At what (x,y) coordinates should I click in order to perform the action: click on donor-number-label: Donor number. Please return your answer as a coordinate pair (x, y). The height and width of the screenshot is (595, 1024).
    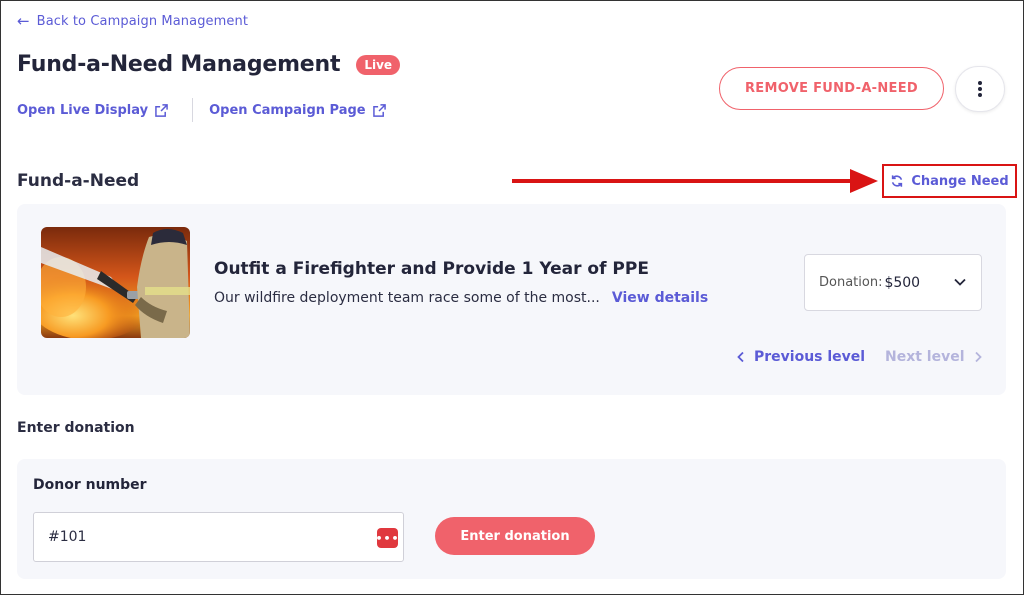
    Looking at the image, I should click on (90, 485).